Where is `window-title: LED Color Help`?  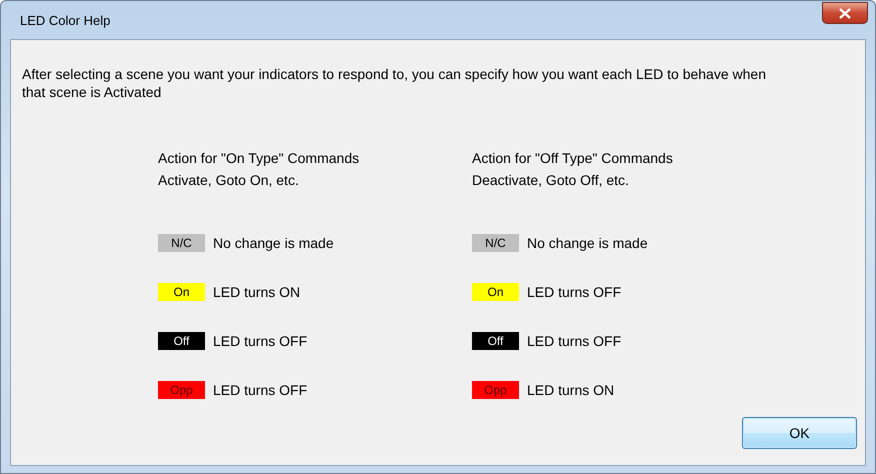 window-title: LED Color Help is located at coordinates (64, 20).